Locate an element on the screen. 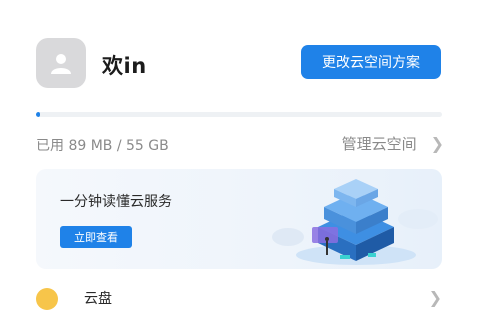 Image resolution: width=480 pixels, height=310 pixels. list-item: 云盘 ❯ is located at coordinates (239, 297).